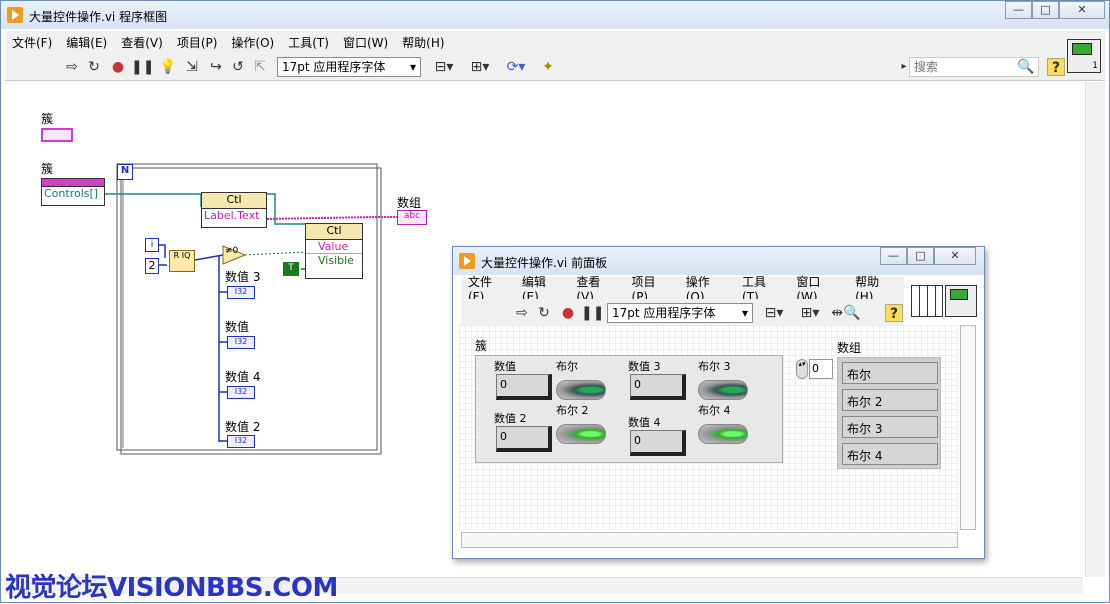  What do you see at coordinates (57, 135) in the screenshot?
I see `cluster-constant` at bounding box center [57, 135].